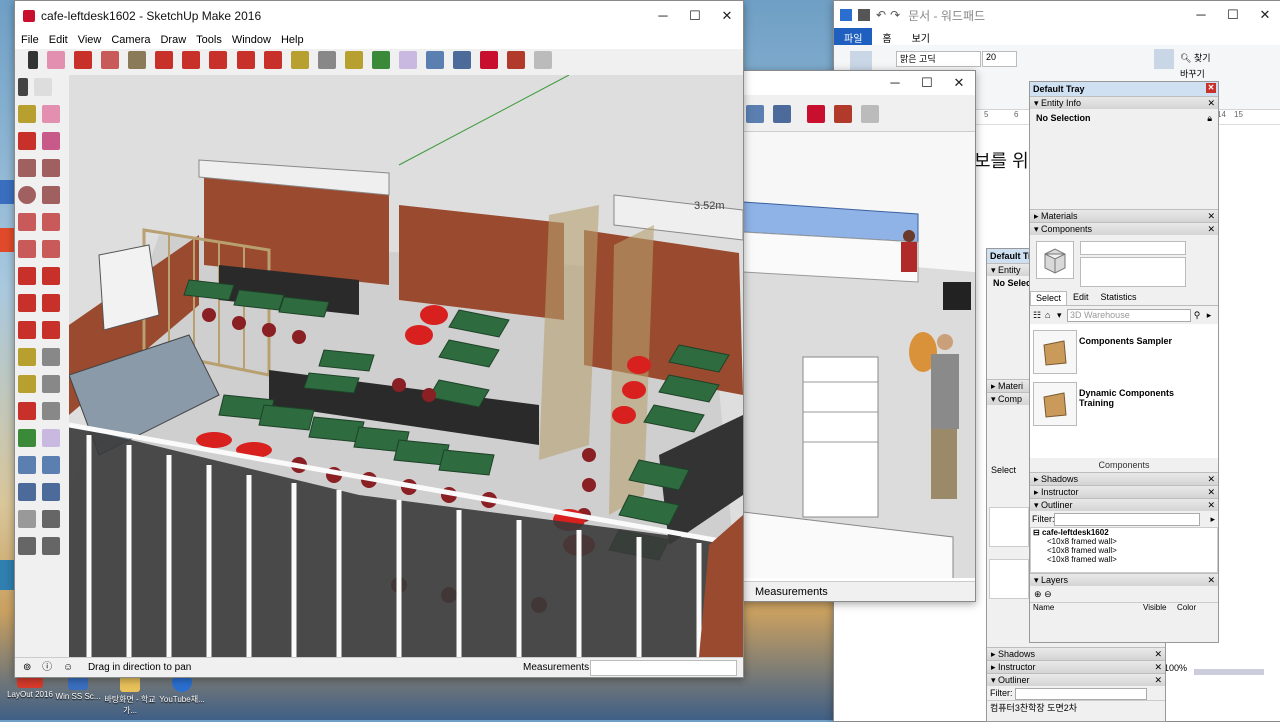  What do you see at coordinates (1124, 215) in the screenshot?
I see `materials-header: ▸ Materials ✕` at bounding box center [1124, 215].